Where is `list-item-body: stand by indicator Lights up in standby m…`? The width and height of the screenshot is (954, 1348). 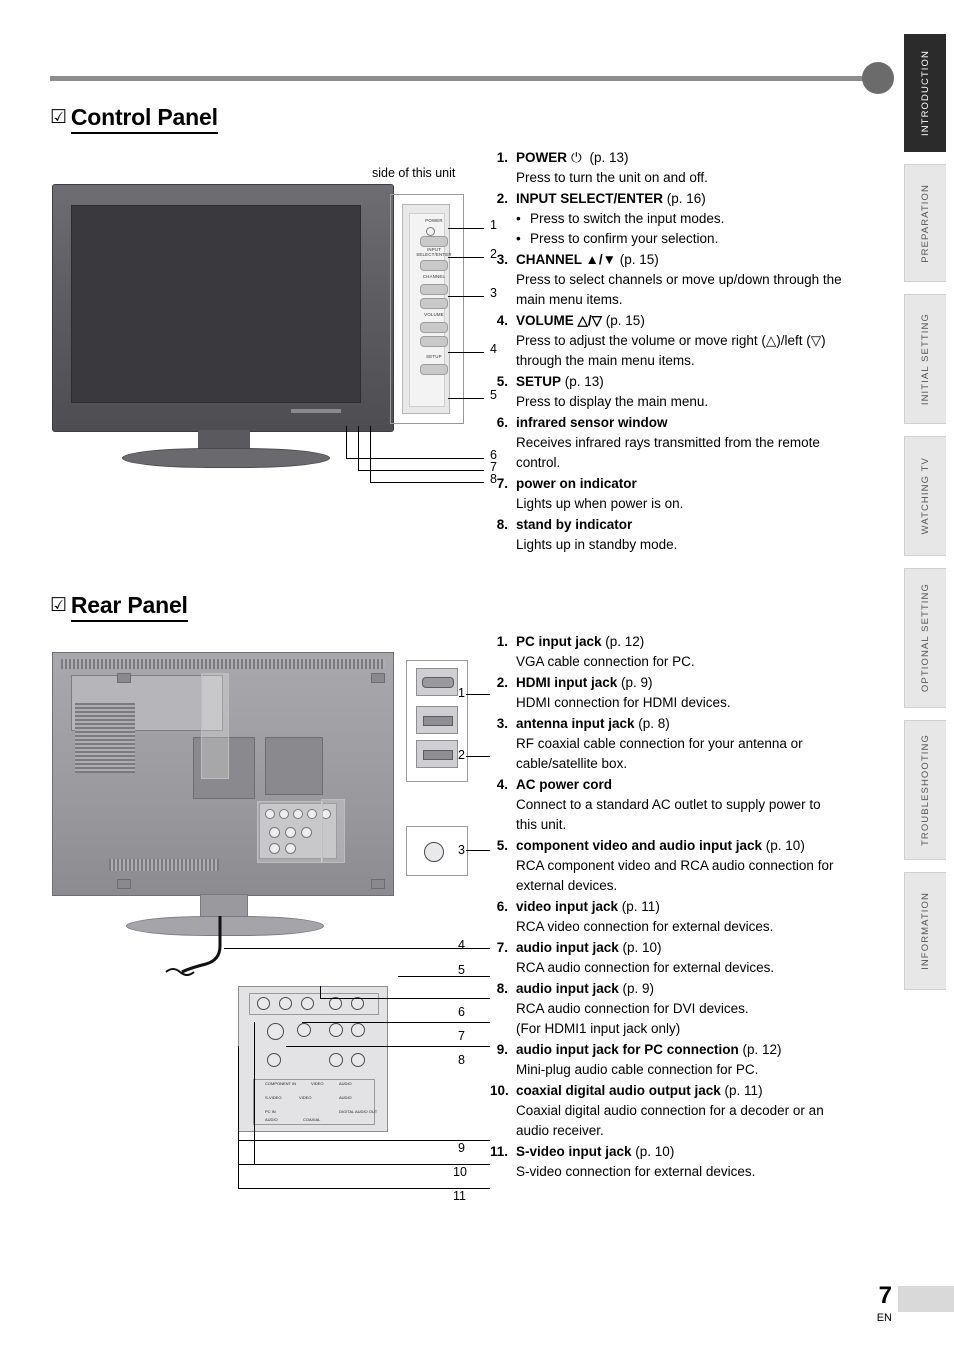 list-item-body: stand by indicator Lights up in standby m… is located at coordinates (713, 535).